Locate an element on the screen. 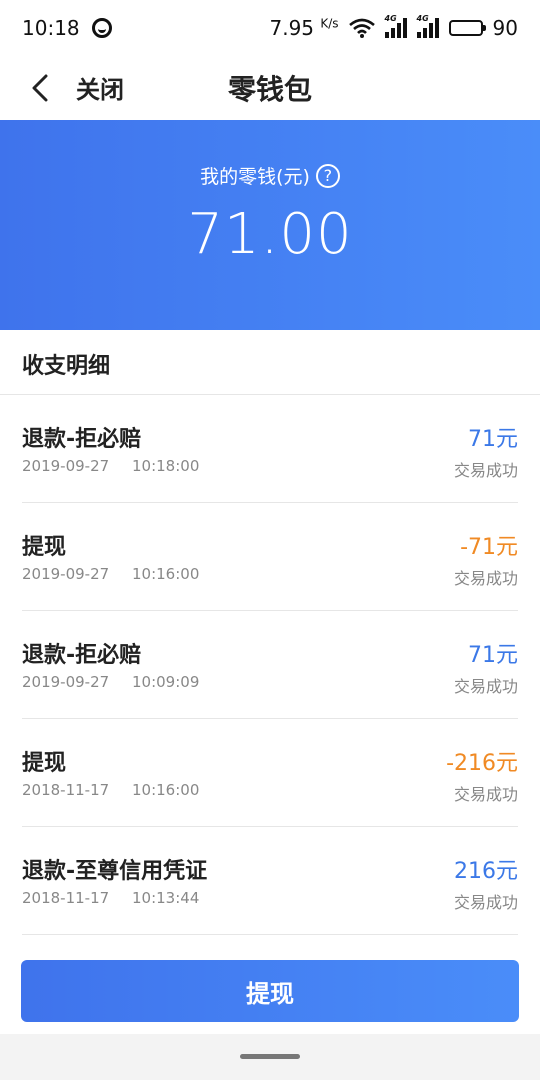  network-speed: 7.95 K/s is located at coordinates (303, 28).